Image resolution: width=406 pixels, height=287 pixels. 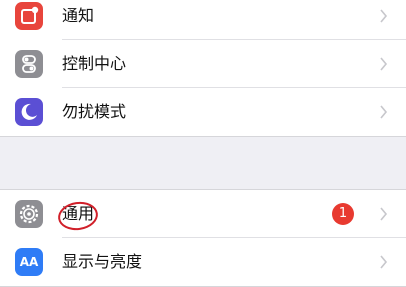 I want to click on gear-icon, so click(x=29, y=214).